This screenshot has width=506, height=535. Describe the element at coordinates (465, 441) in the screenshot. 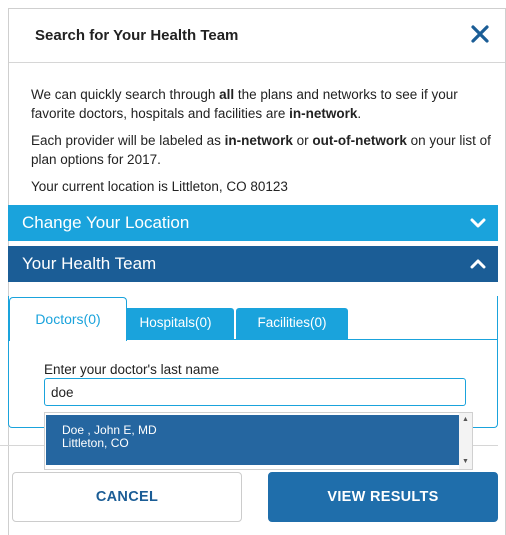

I see `dropdown-scrollbar: ▲ ▼` at that location.